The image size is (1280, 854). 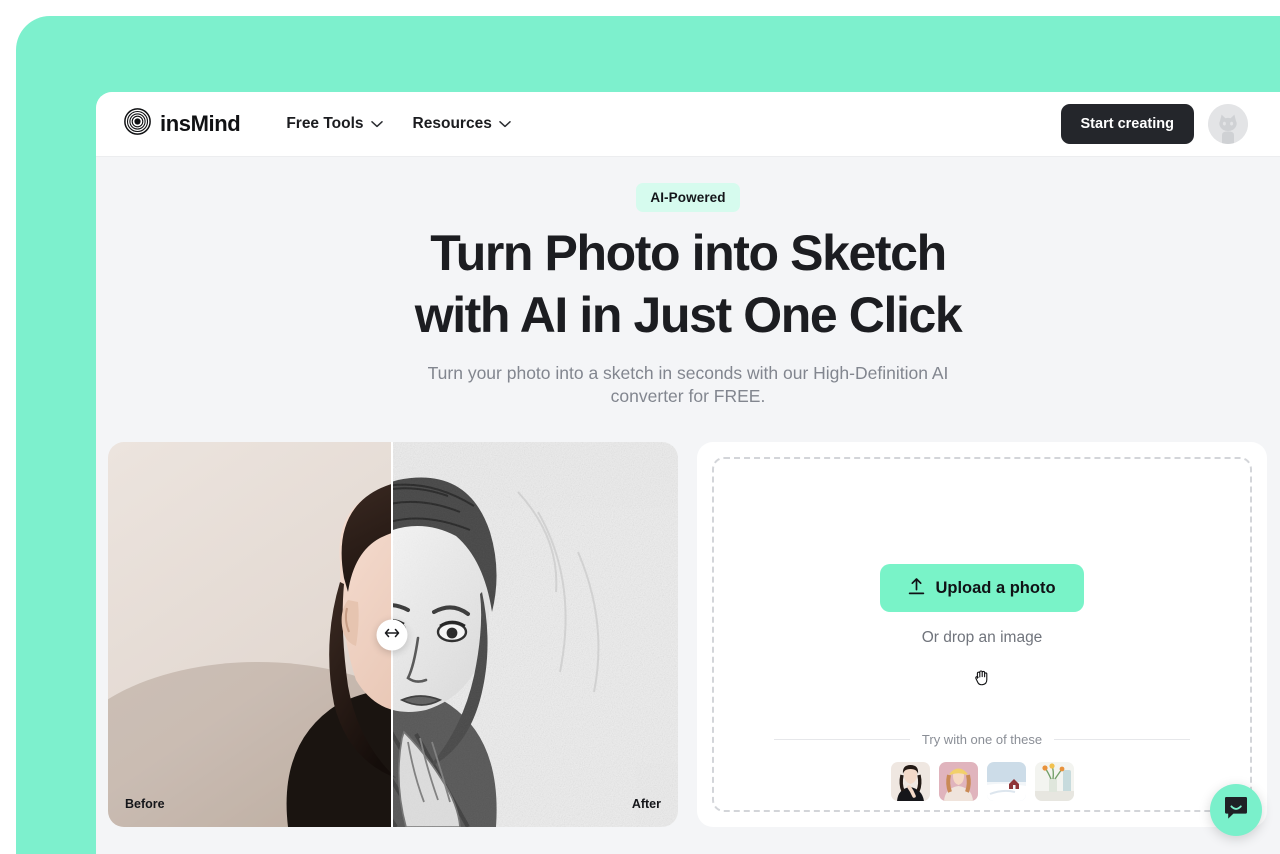 I want to click on before-photo, so click(x=249, y=635).